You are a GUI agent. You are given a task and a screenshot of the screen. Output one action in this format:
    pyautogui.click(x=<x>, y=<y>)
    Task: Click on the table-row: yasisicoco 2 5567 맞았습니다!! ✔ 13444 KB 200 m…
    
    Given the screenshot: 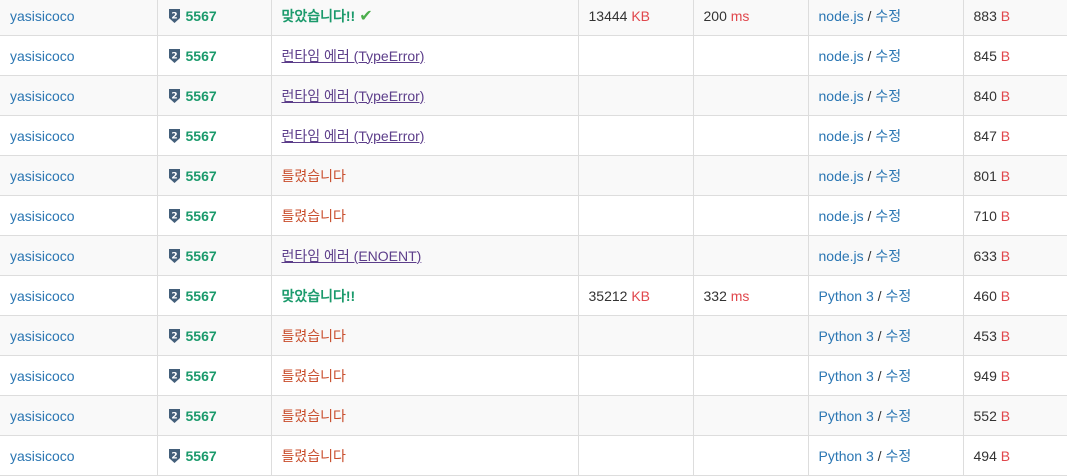 What is the action you would take?
    pyautogui.click(x=533, y=18)
    